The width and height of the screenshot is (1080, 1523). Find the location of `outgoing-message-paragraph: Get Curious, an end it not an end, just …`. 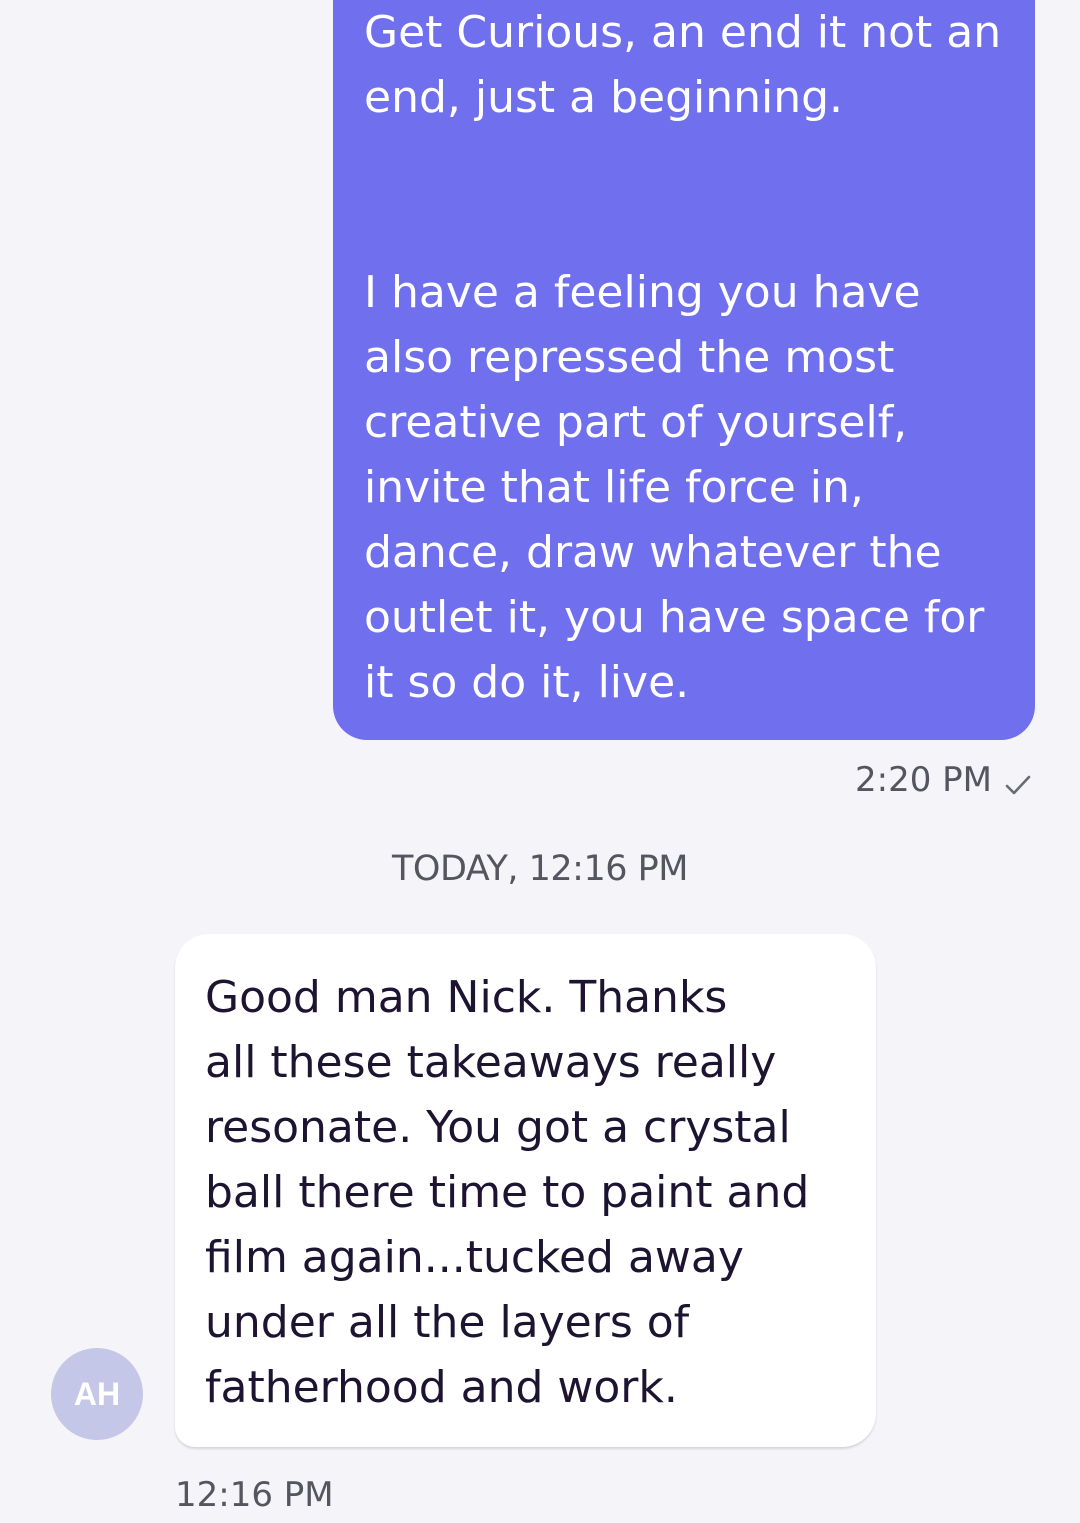

outgoing-message-paragraph: Get Curious, an end it not an end, just … is located at coordinates (683, 65).